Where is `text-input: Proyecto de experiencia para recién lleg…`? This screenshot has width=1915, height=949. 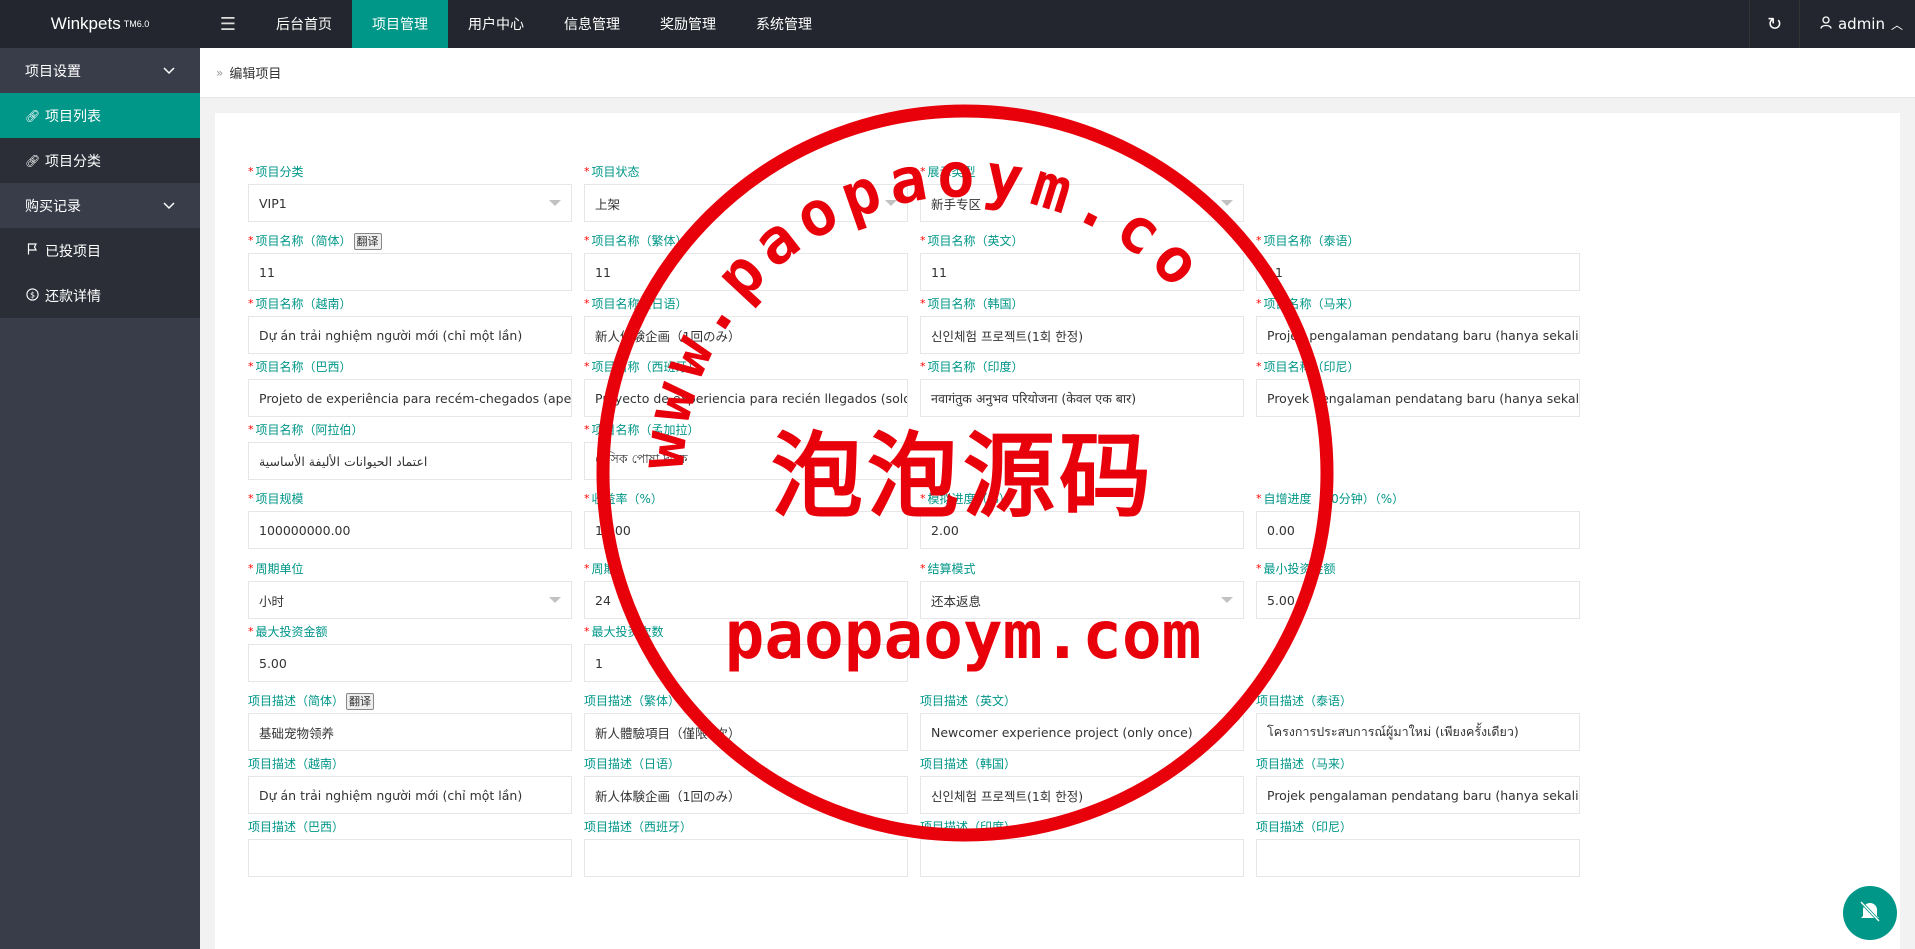
text-input: Proyecto de experiencia para recién lleg… is located at coordinates (746, 398).